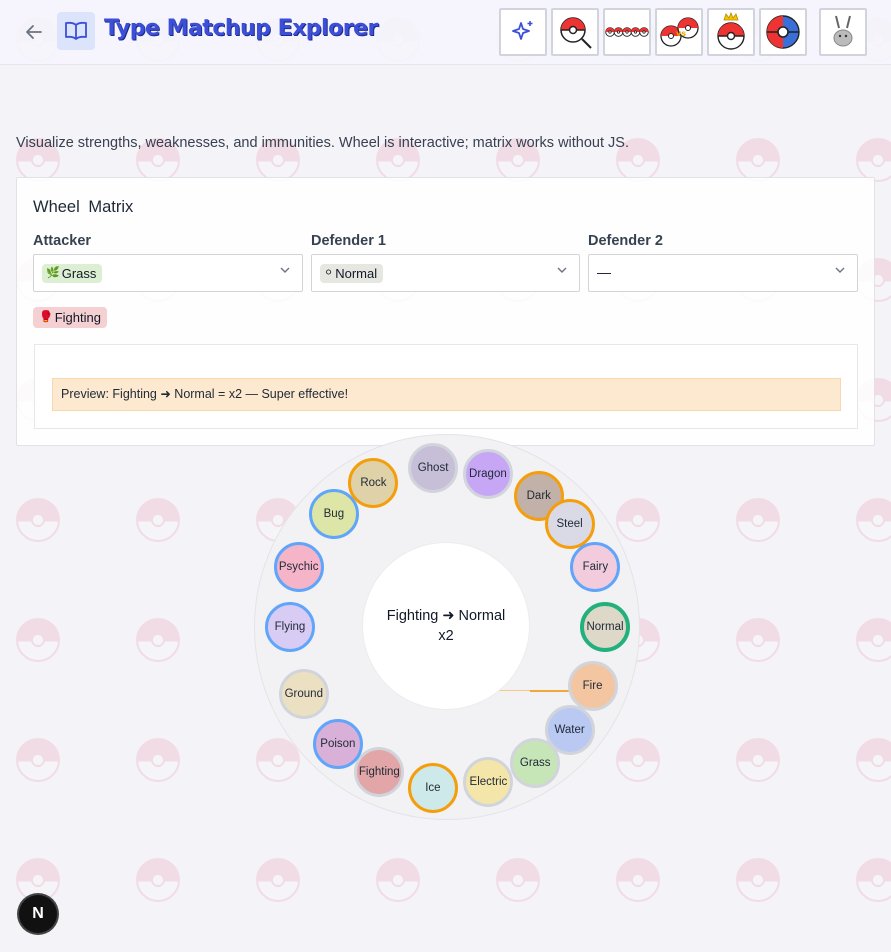  I want to click on versus-button: vs, so click(679, 32).